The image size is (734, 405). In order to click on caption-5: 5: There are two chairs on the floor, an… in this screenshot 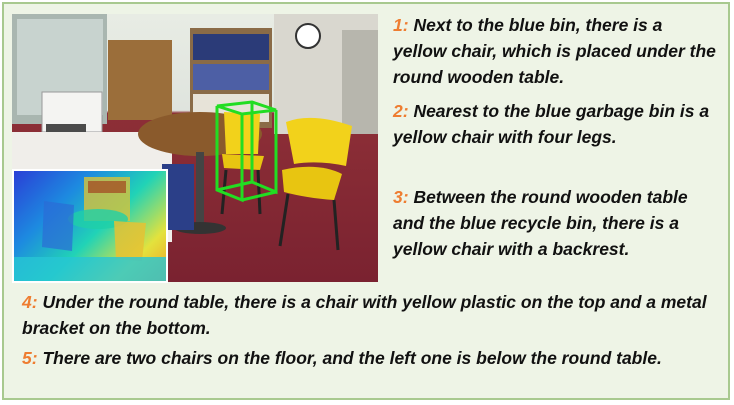, I will do `click(374, 358)`.